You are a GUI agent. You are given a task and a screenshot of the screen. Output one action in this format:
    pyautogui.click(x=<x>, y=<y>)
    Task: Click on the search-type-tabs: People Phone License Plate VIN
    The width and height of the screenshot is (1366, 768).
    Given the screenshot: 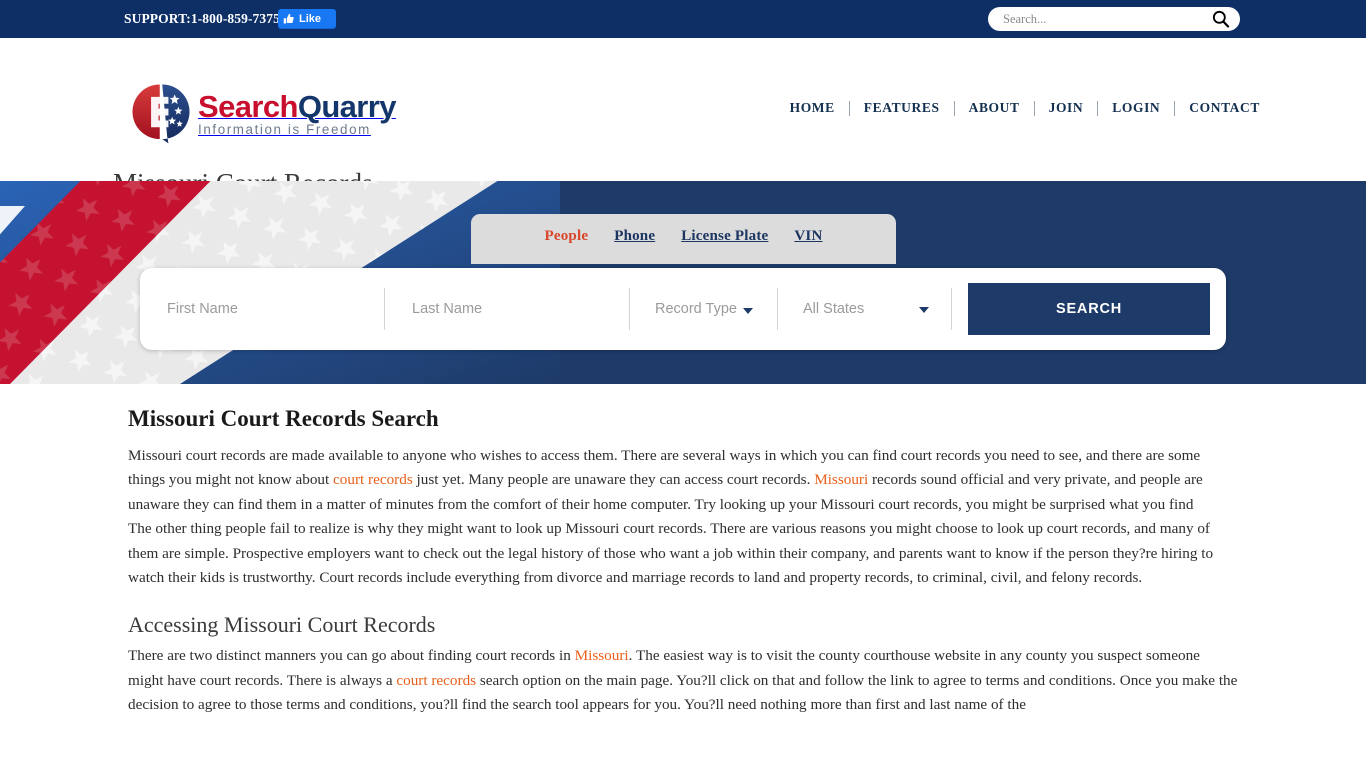 What is the action you would take?
    pyautogui.click(x=683, y=239)
    